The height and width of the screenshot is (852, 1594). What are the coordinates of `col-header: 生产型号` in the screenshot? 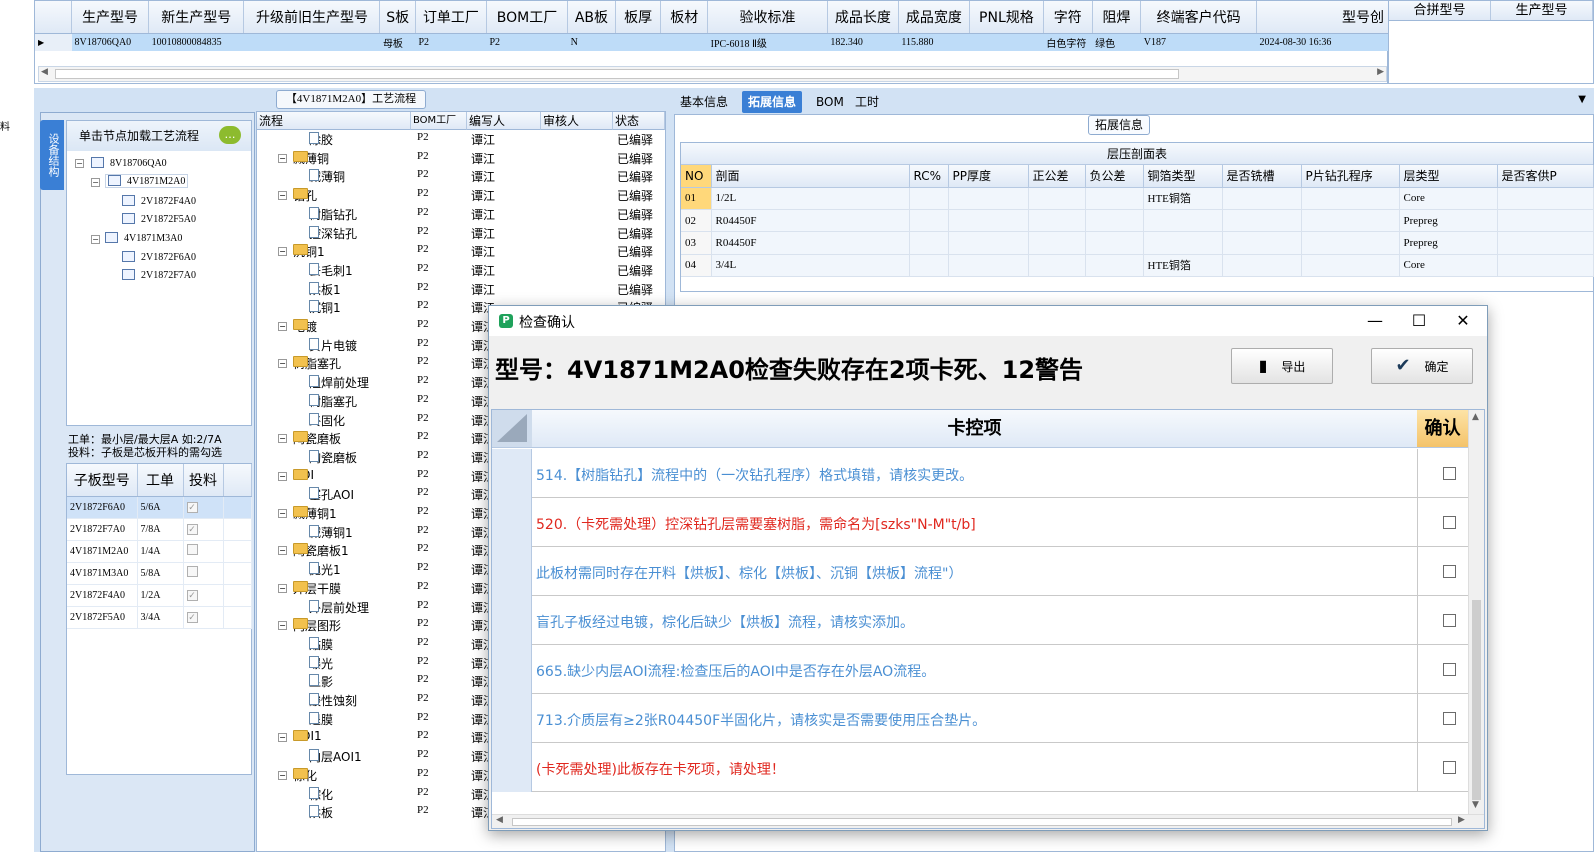 It's located at (1542, 10).